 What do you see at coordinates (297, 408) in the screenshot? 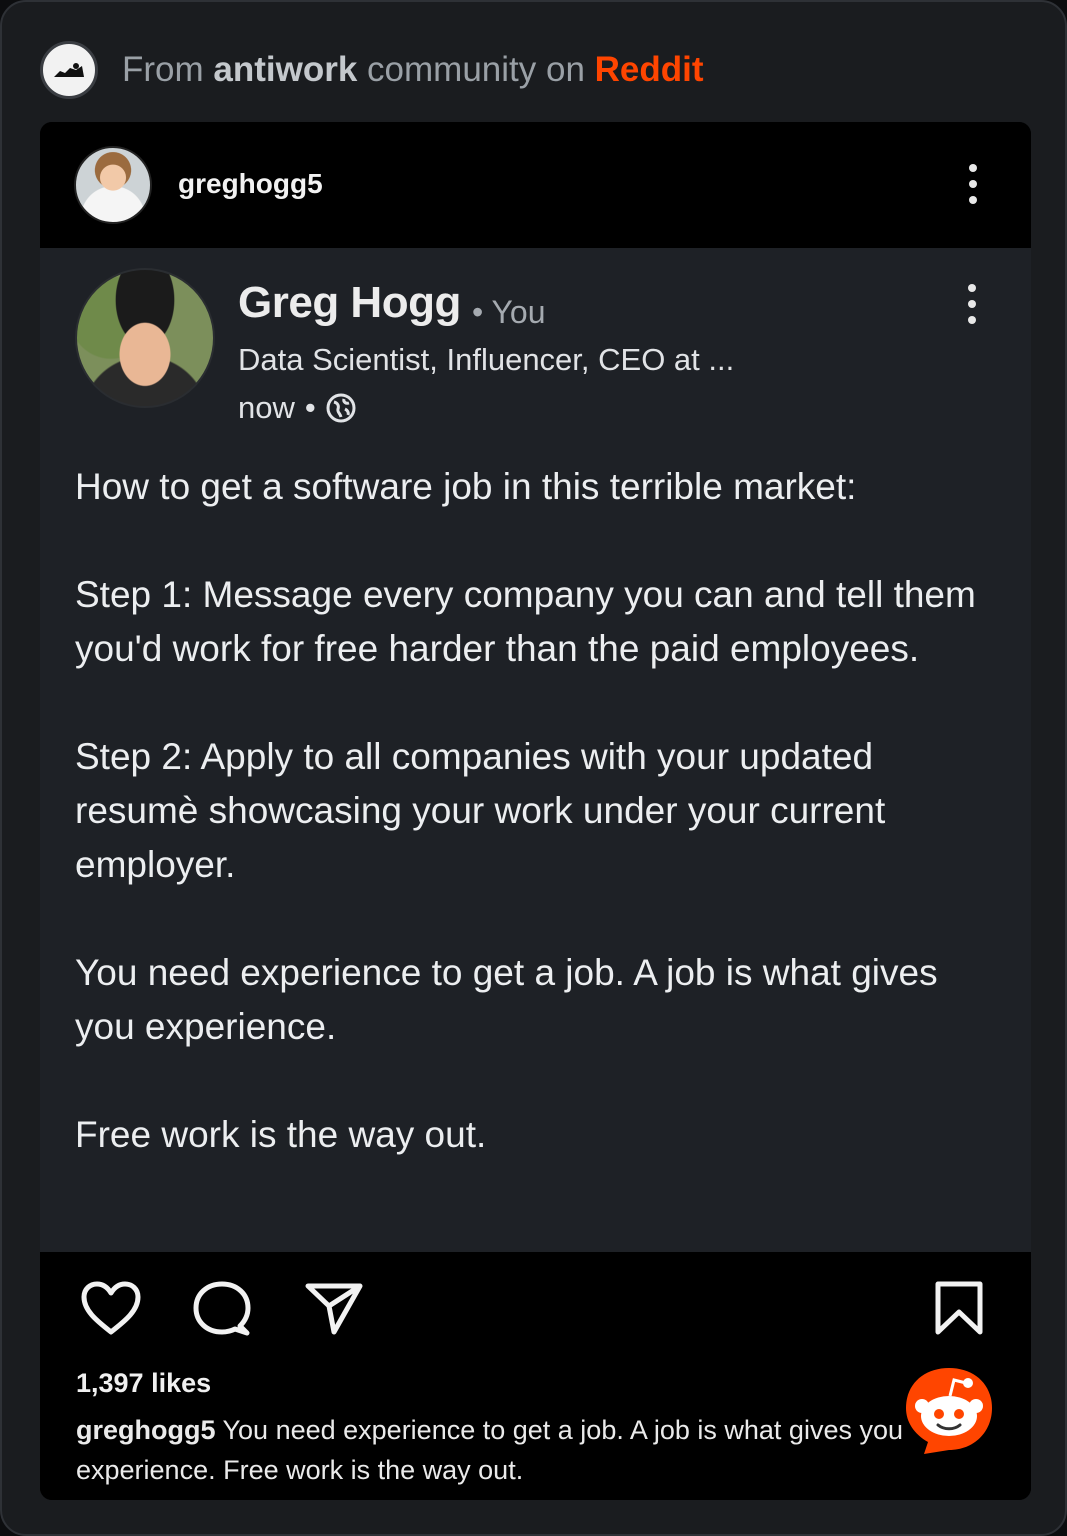
I see `post-meta: now •` at bounding box center [297, 408].